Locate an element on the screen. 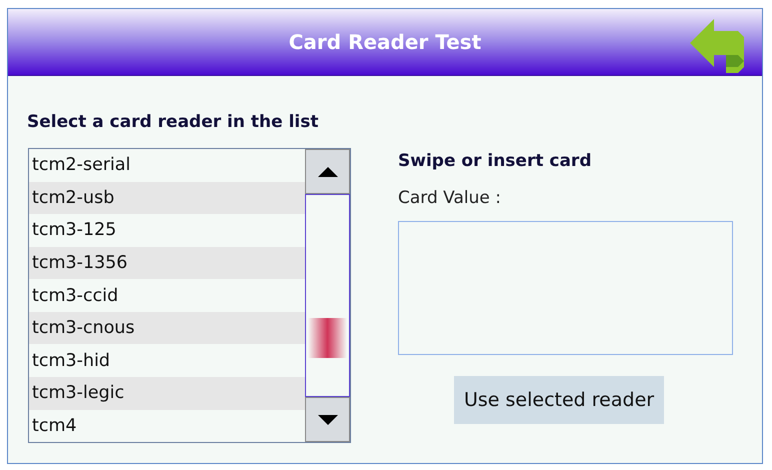  list-item: tcm3-hid is located at coordinates (167, 360).